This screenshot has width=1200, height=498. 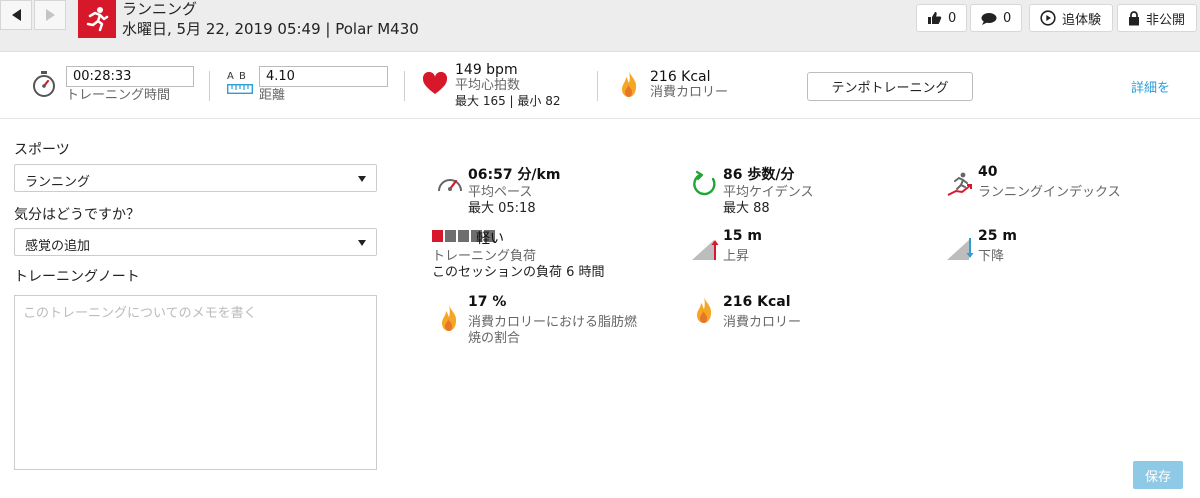 I want to click on previous-activity-button, so click(x=16, y=15).